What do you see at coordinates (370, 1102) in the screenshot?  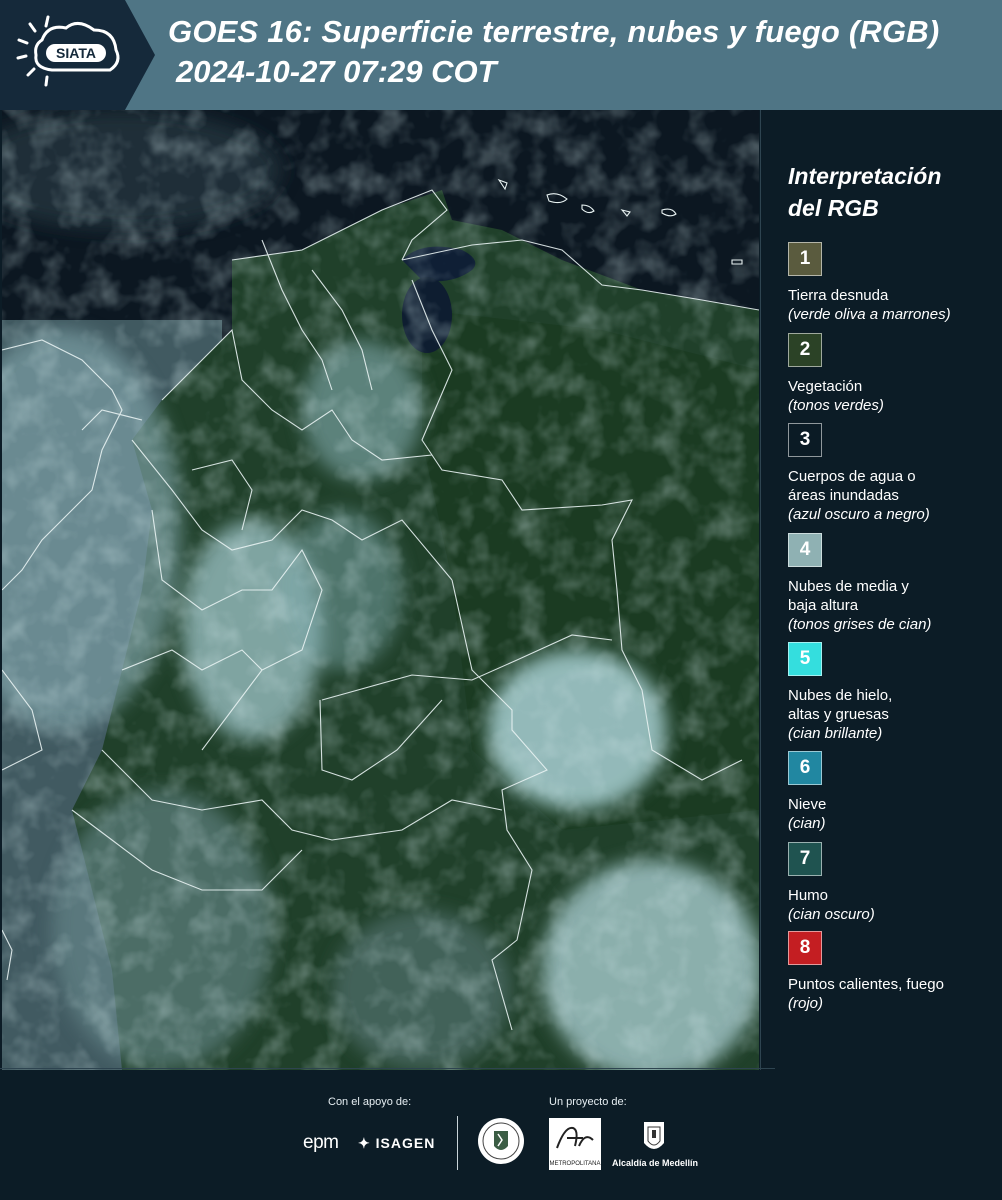 I see `support-caption: Con el apoyo de:` at bounding box center [370, 1102].